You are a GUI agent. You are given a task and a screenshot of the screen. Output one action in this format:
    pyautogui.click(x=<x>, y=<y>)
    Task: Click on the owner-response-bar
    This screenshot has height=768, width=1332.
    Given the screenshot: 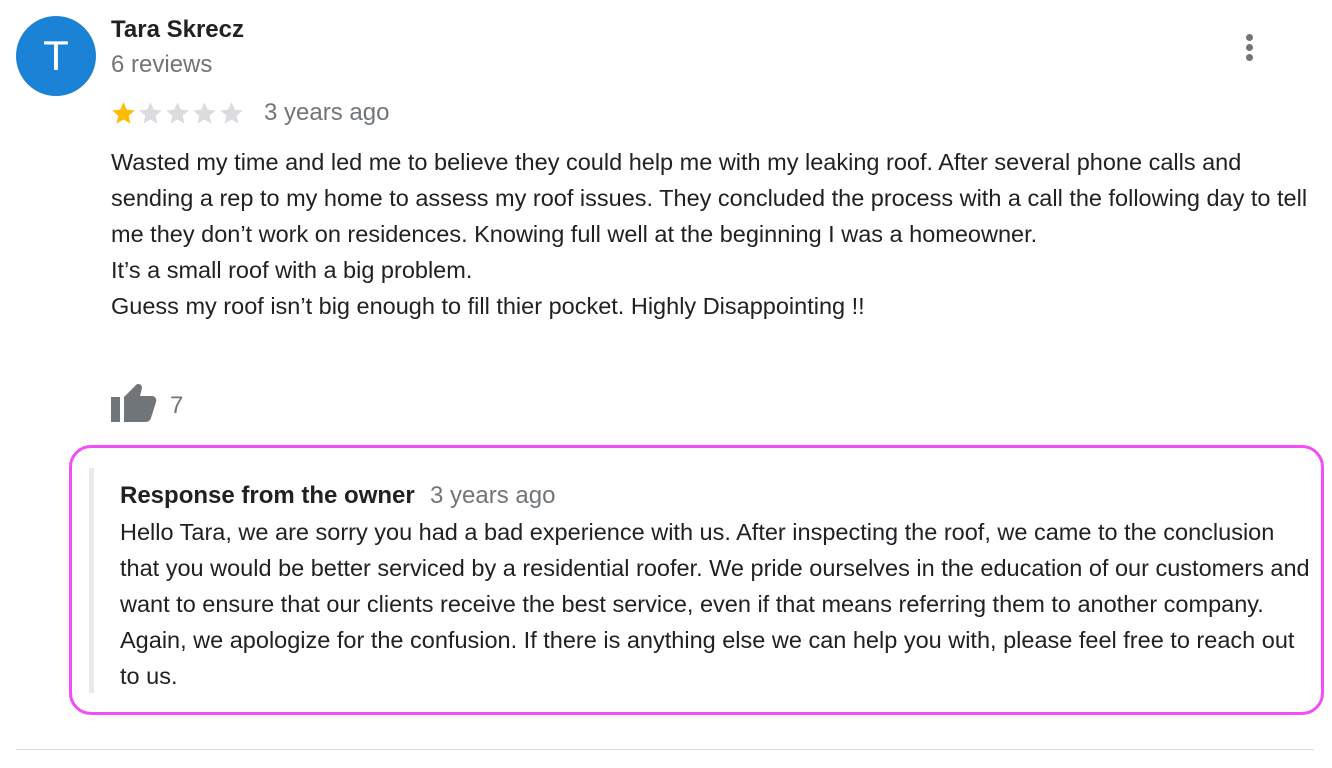 What is the action you would take?
    pyautogui.click(x=91, y=580)
    